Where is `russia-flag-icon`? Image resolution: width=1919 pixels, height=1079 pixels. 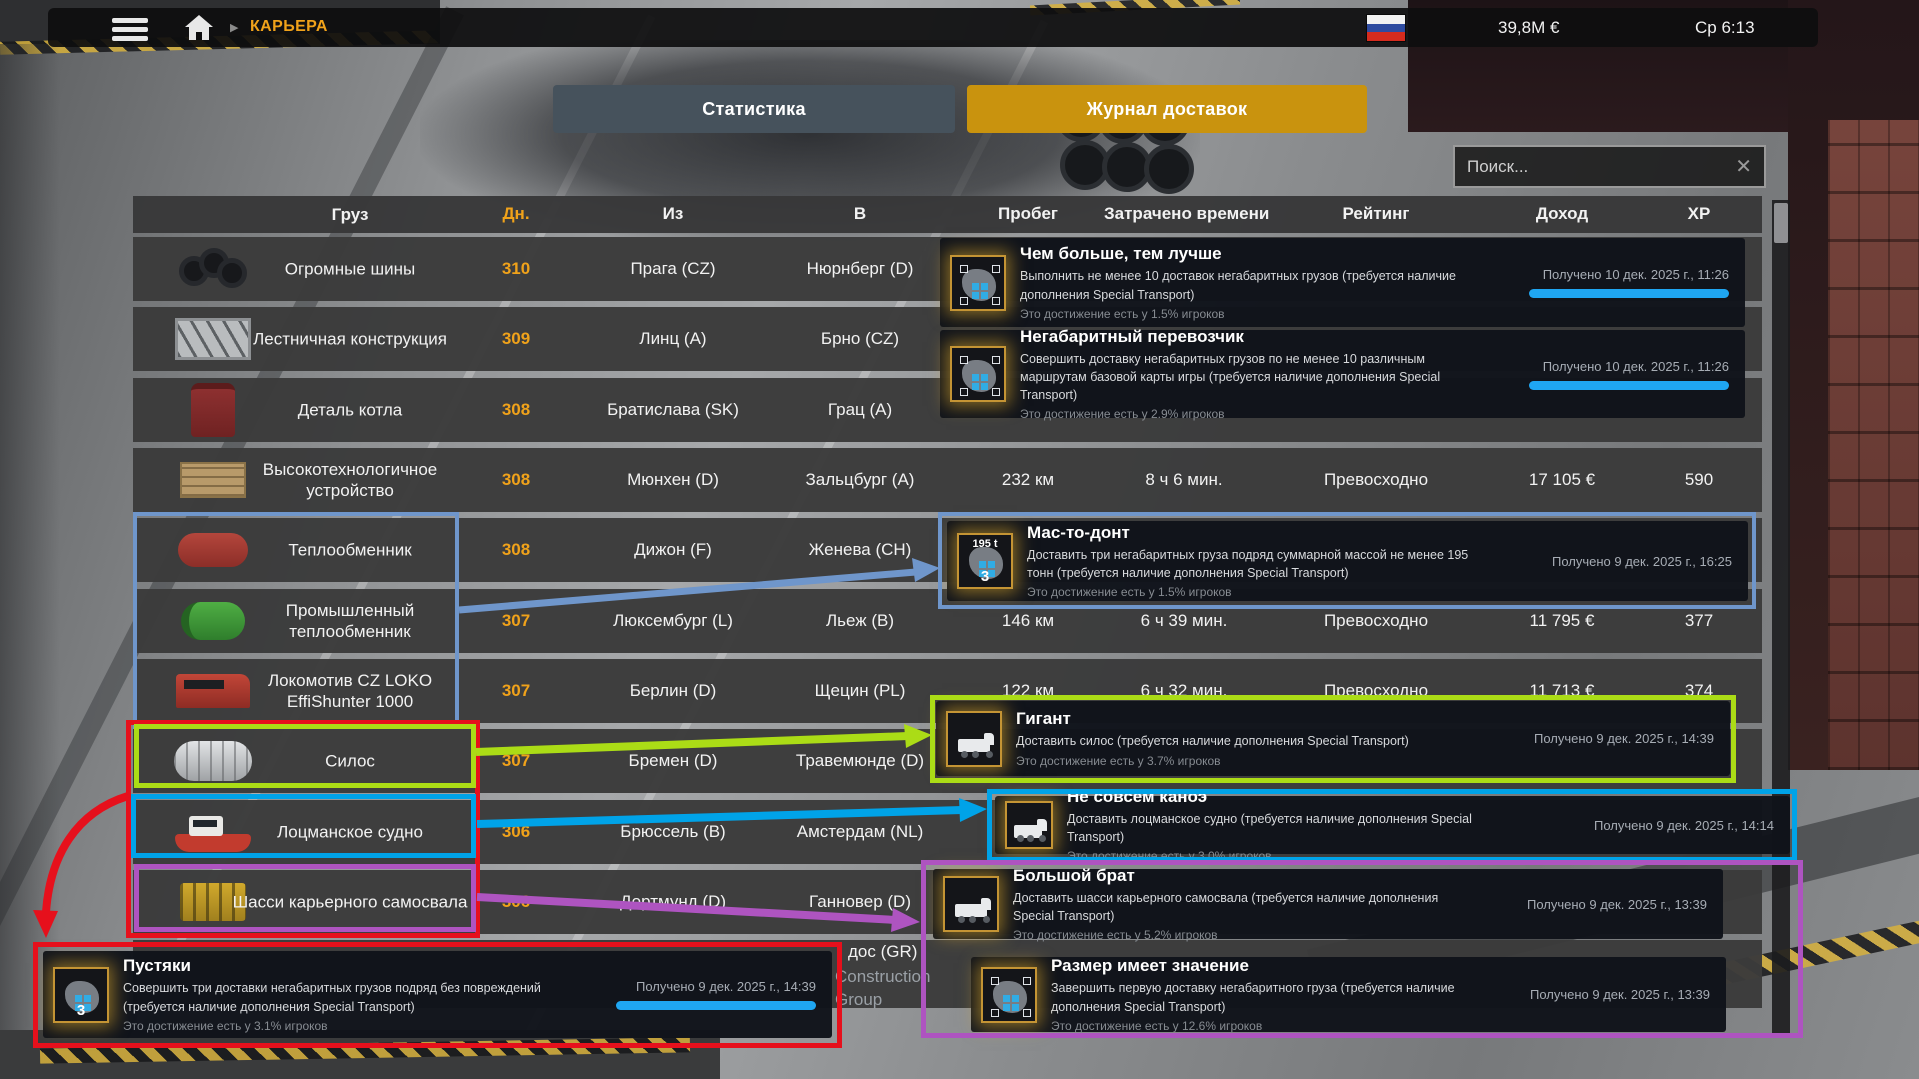
russia-flag-icon is located at coordinates (1386, 28).